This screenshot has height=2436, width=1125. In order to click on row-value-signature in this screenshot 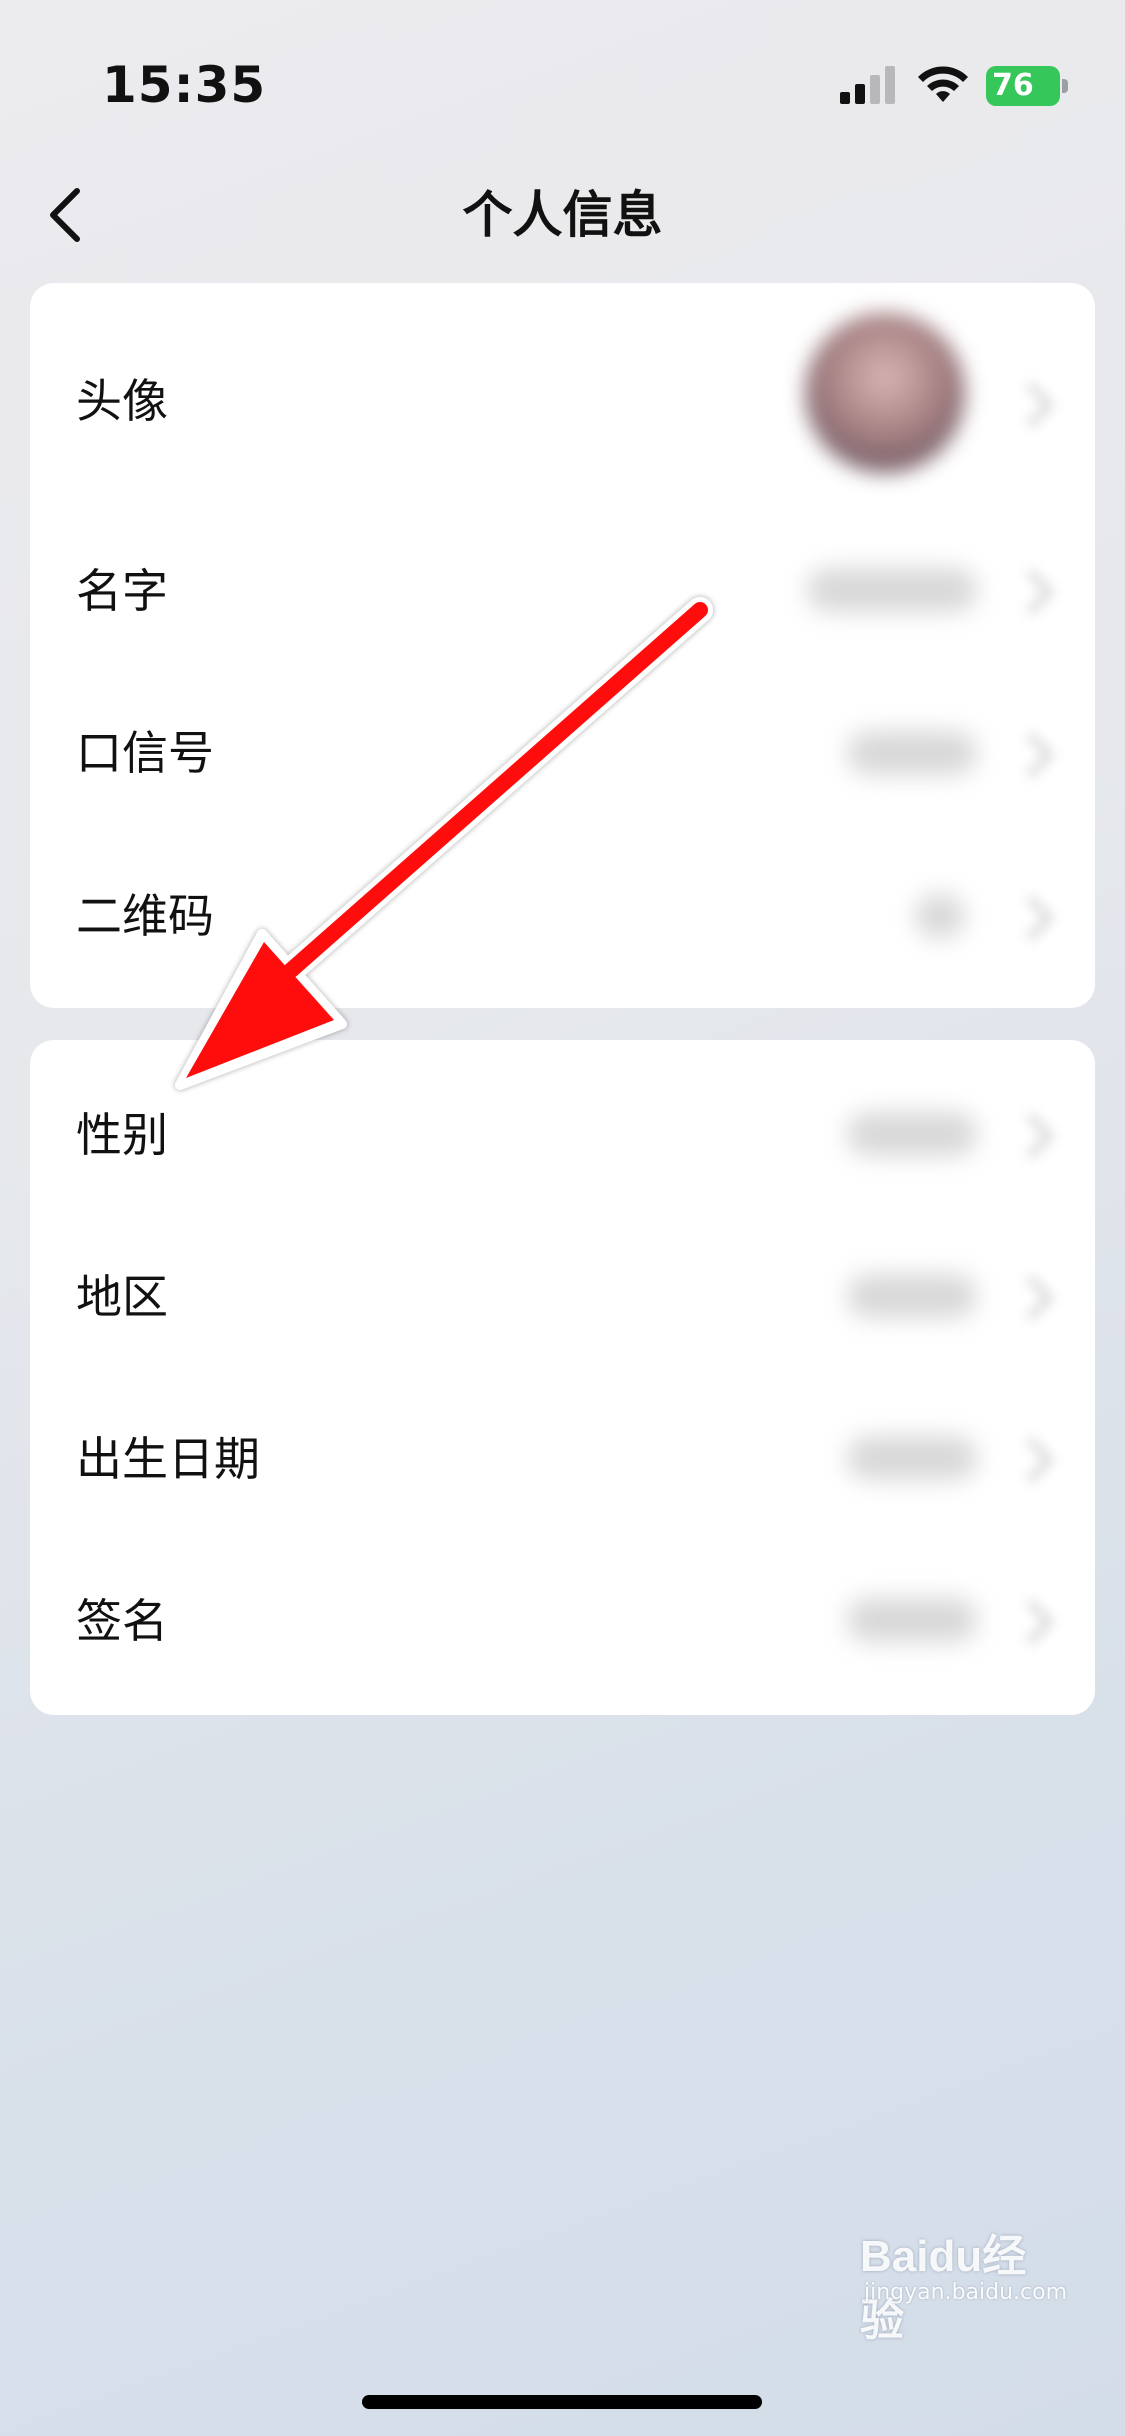, I will do `click(912, 1620)`.